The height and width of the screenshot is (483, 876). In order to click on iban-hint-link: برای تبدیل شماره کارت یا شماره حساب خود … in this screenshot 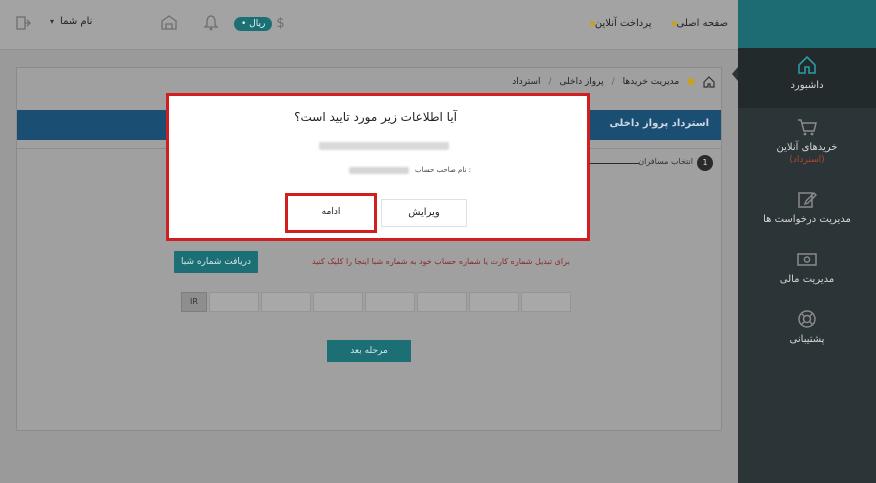, I will do `click(441, 261)`.